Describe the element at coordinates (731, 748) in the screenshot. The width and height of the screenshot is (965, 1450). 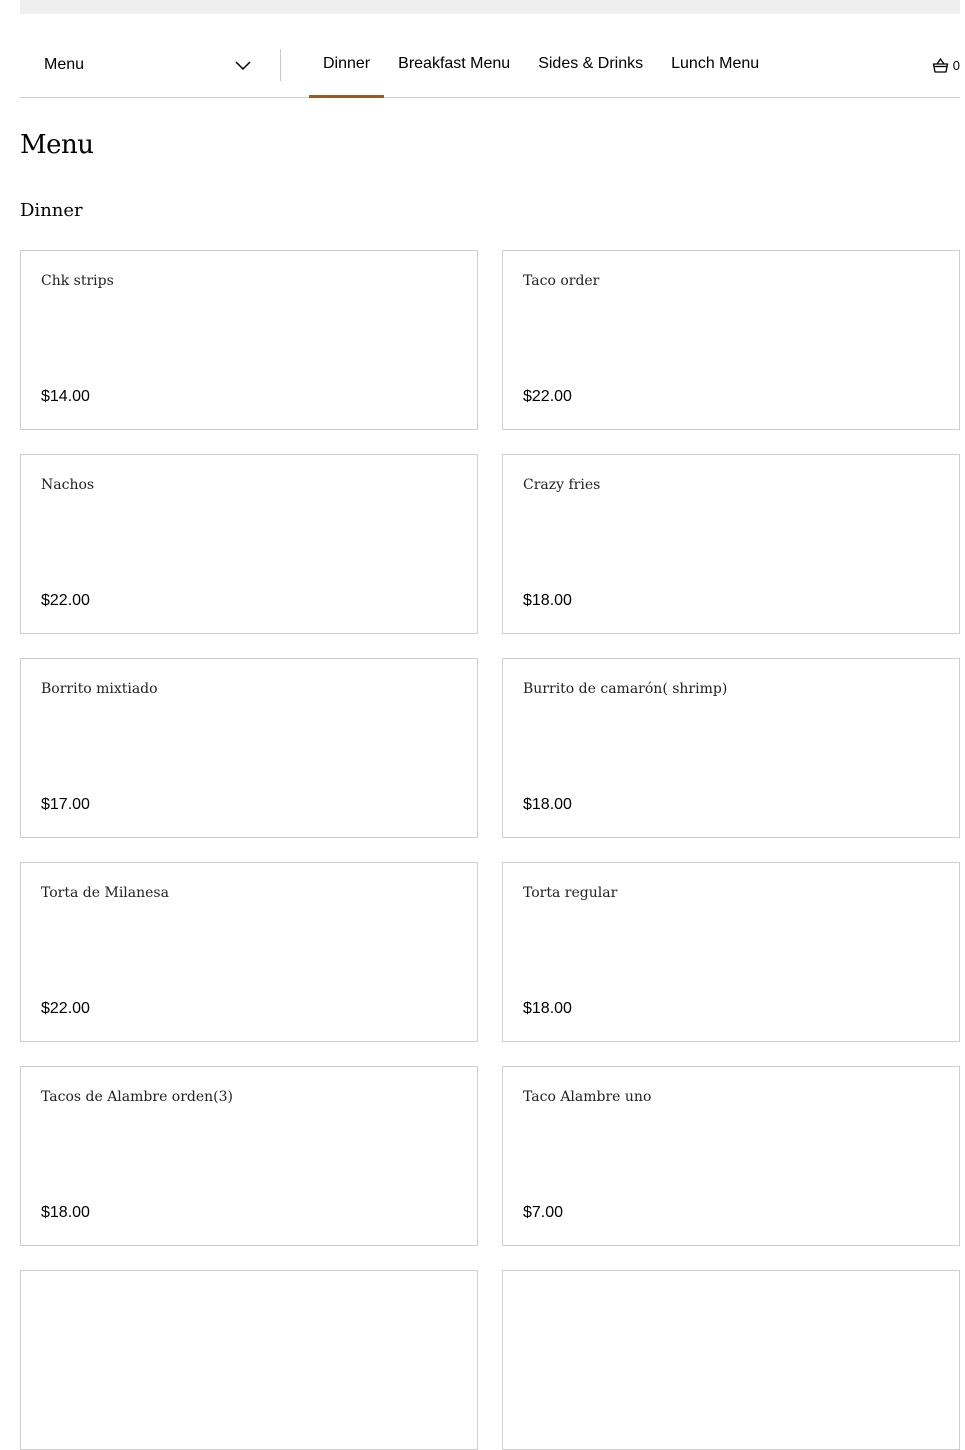
I see `menu-item-card: Burrito de camarón( shrimp) $18.00` at that location.